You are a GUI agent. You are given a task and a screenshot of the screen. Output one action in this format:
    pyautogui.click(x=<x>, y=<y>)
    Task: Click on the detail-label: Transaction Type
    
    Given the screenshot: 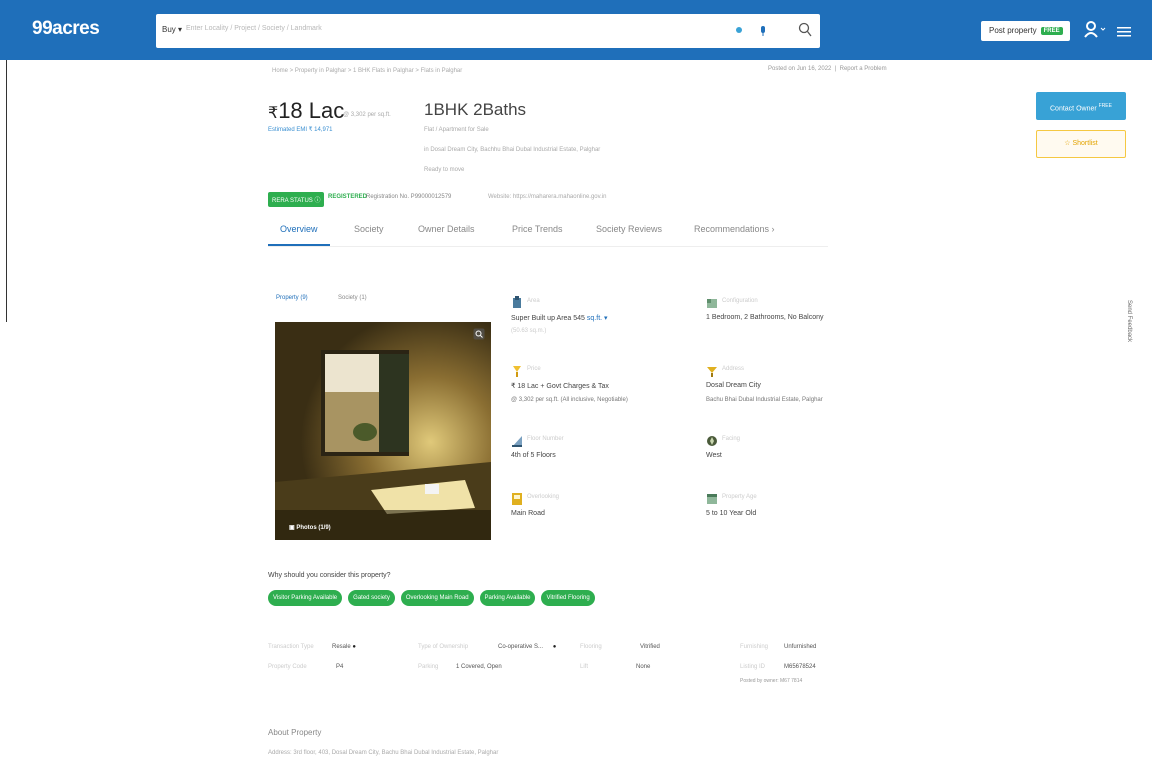 What is the action you would take?
    pyautogui.click(x=291, y=647)
    